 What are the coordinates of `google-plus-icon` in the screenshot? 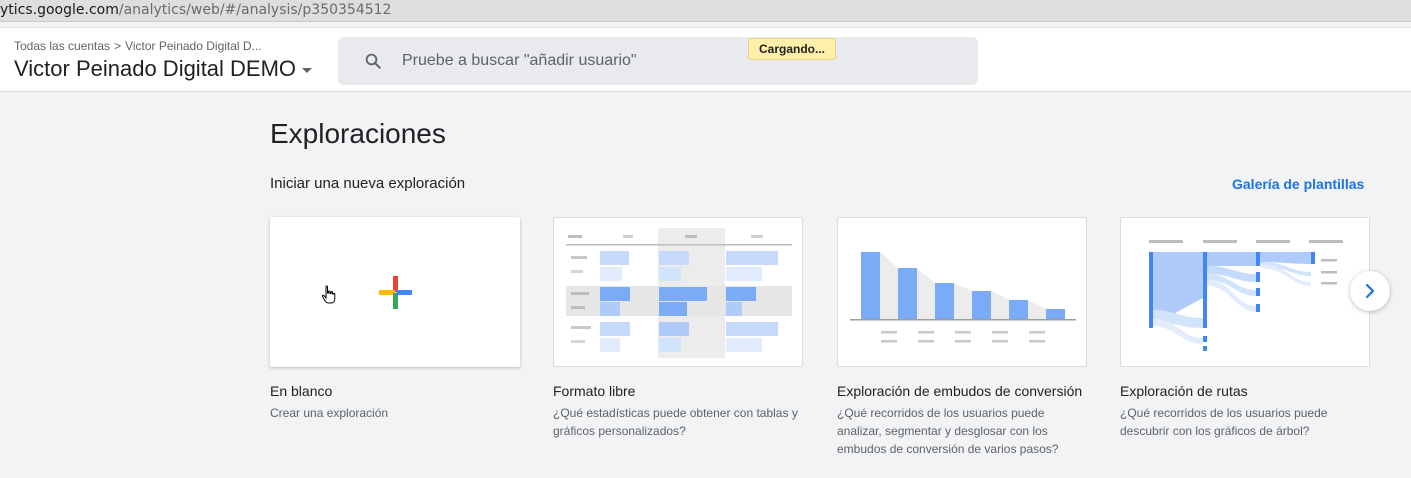 It's located at (395, 292).